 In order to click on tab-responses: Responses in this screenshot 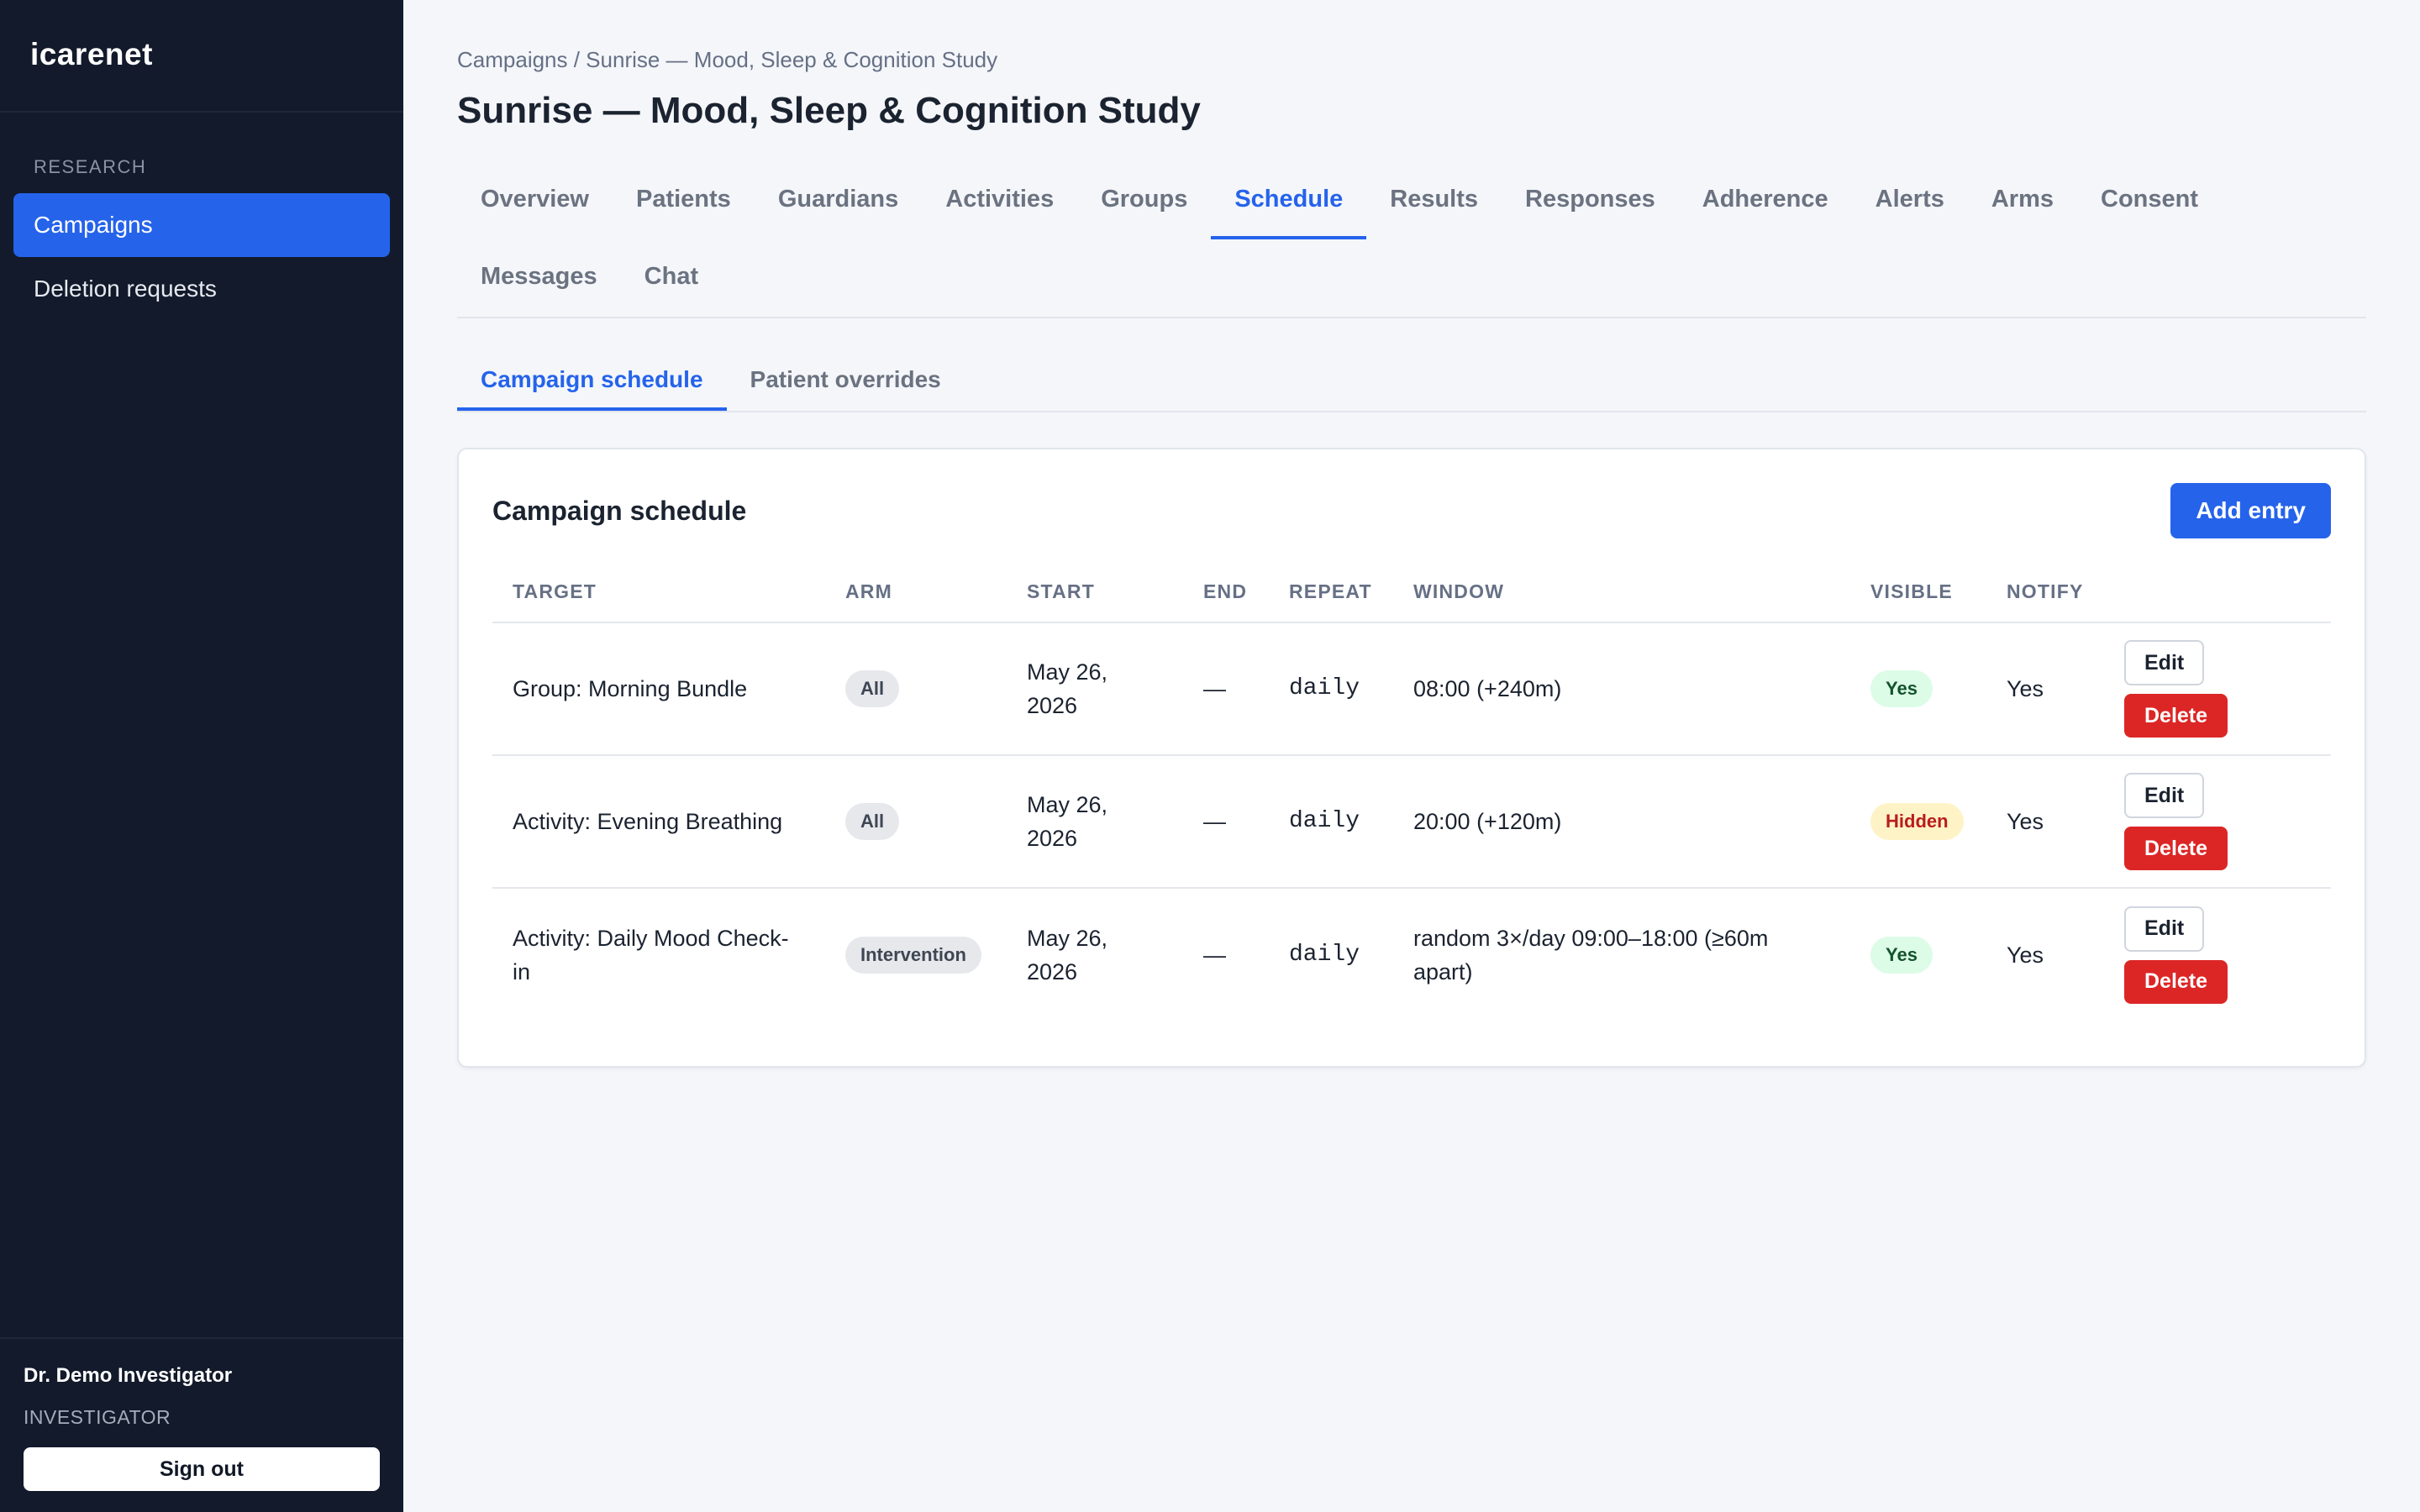, I will do `click(1590, 200)`.